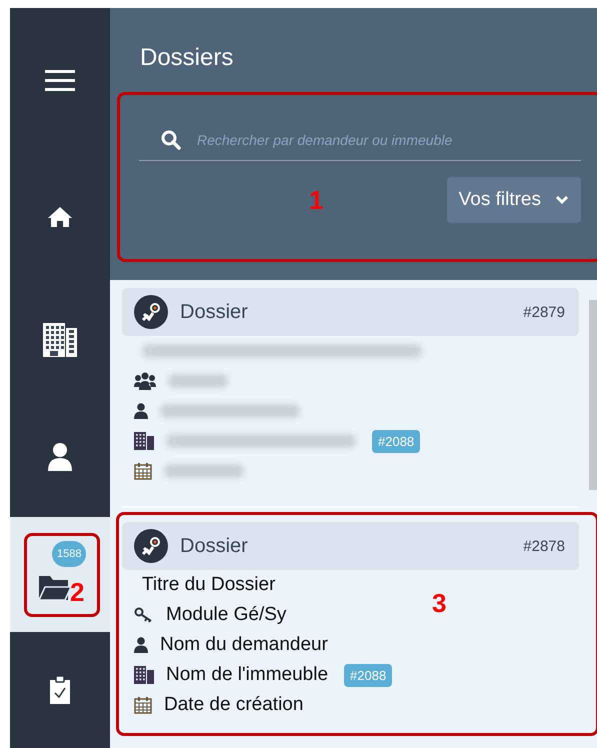  Describe the element at coordinates (171, 140) in the screenshot. I see `search-icon` at that location.